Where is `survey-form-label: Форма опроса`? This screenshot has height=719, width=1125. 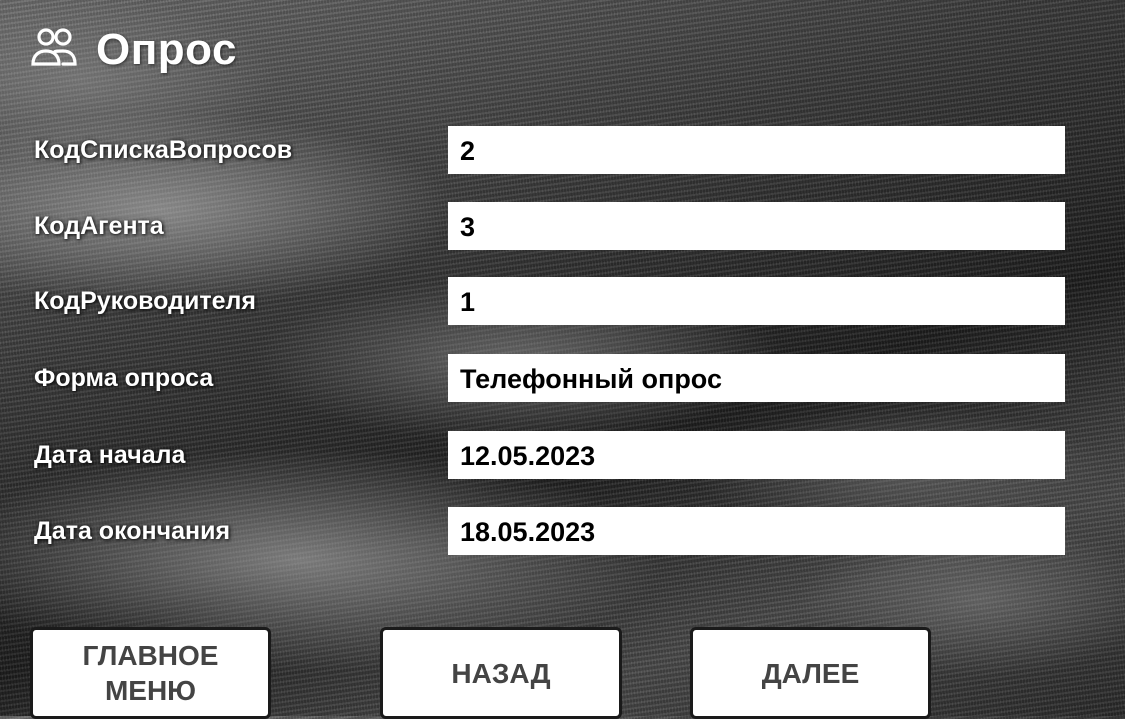
survey-form-label: Форма опроса is located at coordinates (124, 378).